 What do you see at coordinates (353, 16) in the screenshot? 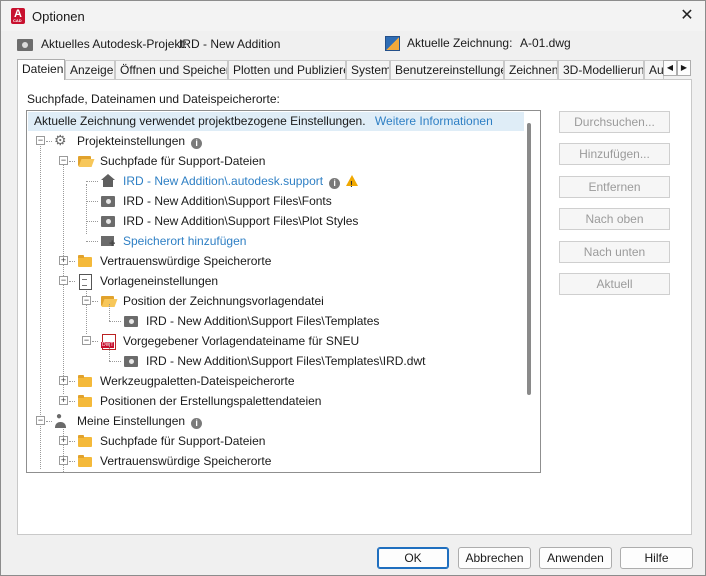
I see `title-bar: A CAD Optionen ✕` at bounding box center [353, 16].